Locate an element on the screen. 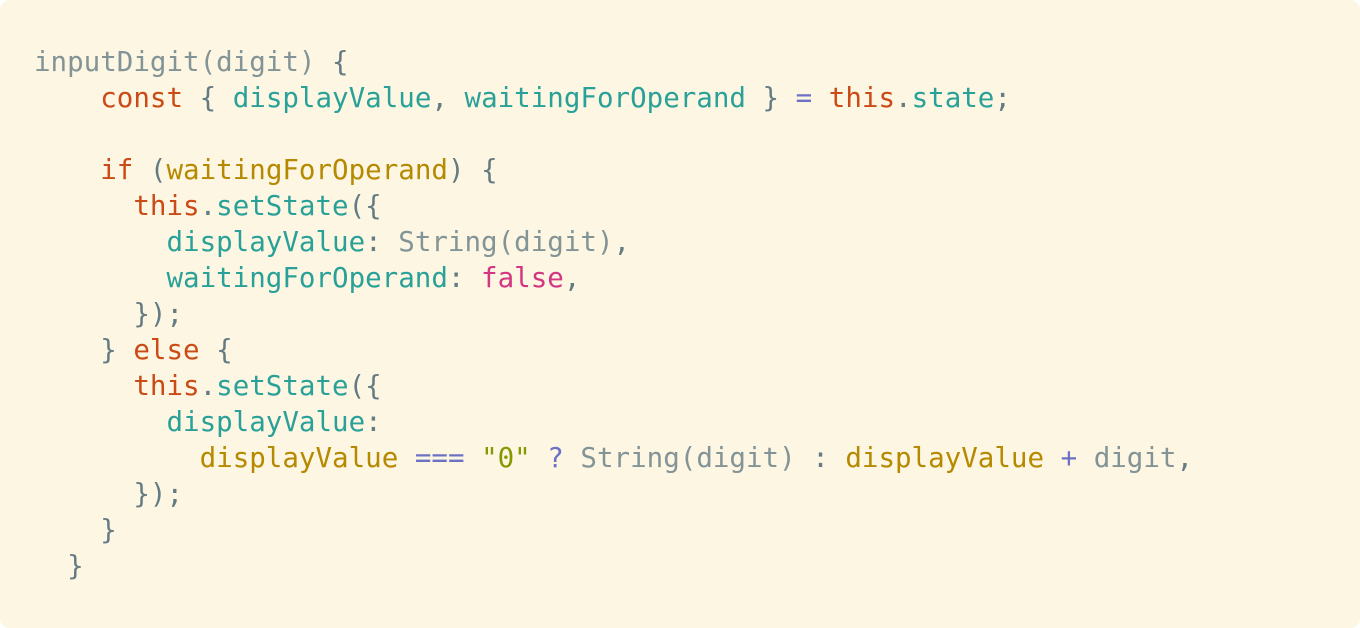 This screenshot has width=1360, height=628. code-token-op: ? is located at coordinates (555, 458).